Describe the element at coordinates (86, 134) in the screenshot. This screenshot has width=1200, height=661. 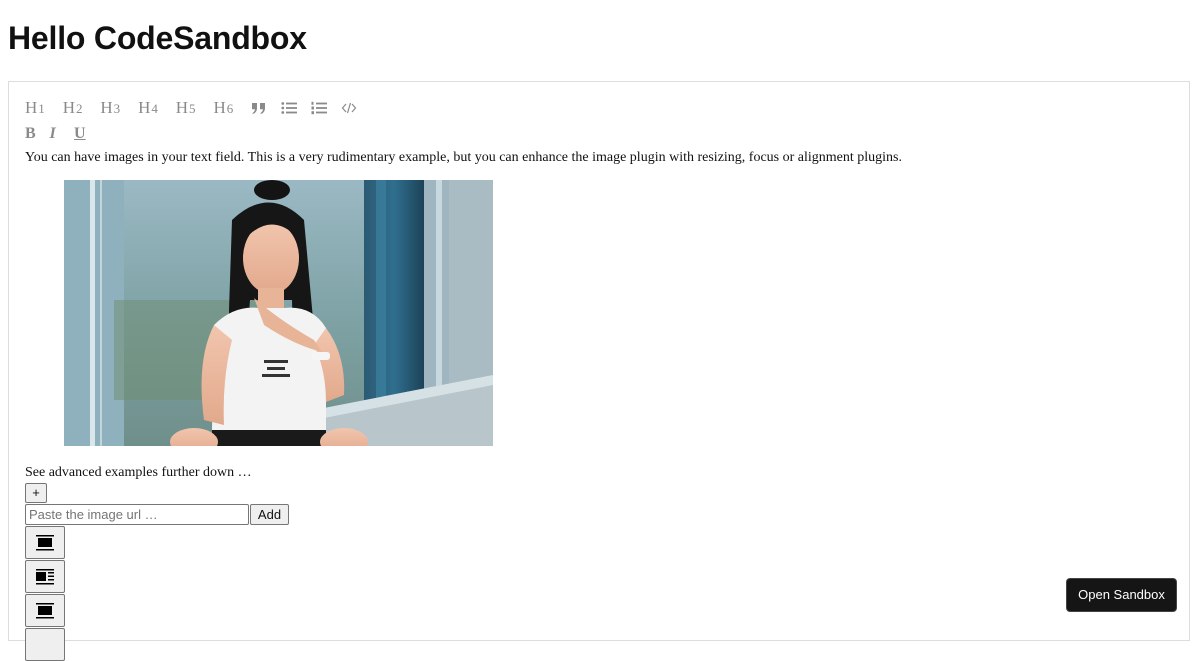
I see `underline-button: U` at that location.